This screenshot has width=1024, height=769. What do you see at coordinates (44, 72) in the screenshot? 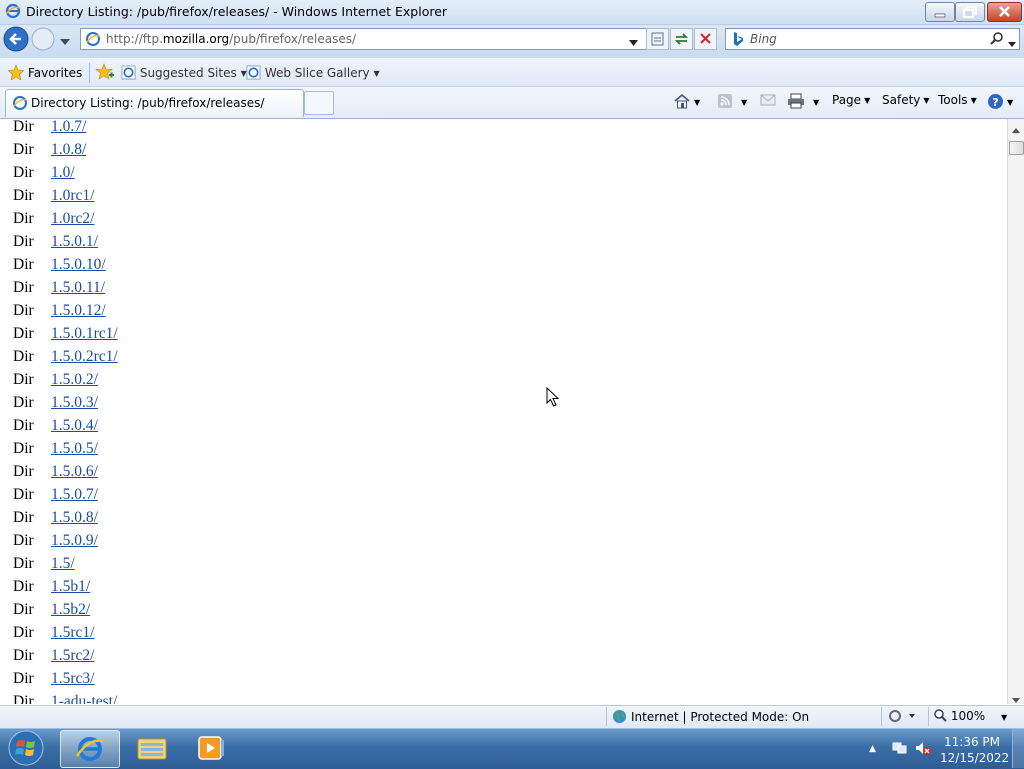
I see `favorites-button: Favorites` at bounding box center [44, 72].